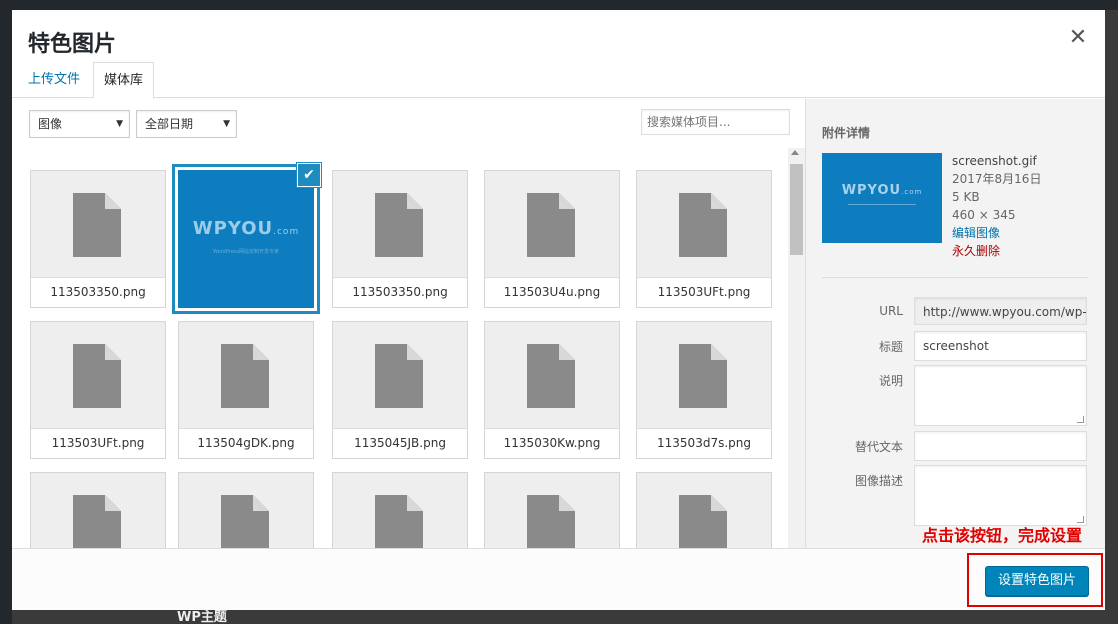 The width and height of the screenshot is (1118, 624). I want to click on edit-image-link: 编辑图像, so click(996, 233).